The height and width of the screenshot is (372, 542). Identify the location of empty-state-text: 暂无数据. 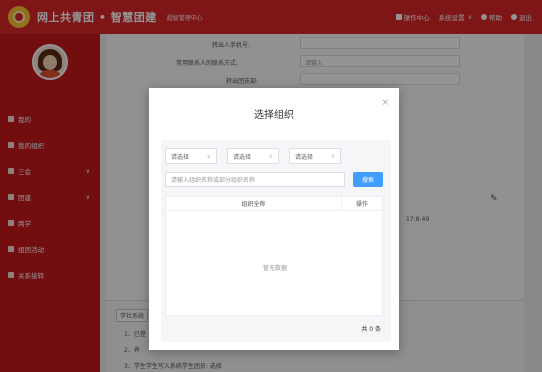
(274, 268).